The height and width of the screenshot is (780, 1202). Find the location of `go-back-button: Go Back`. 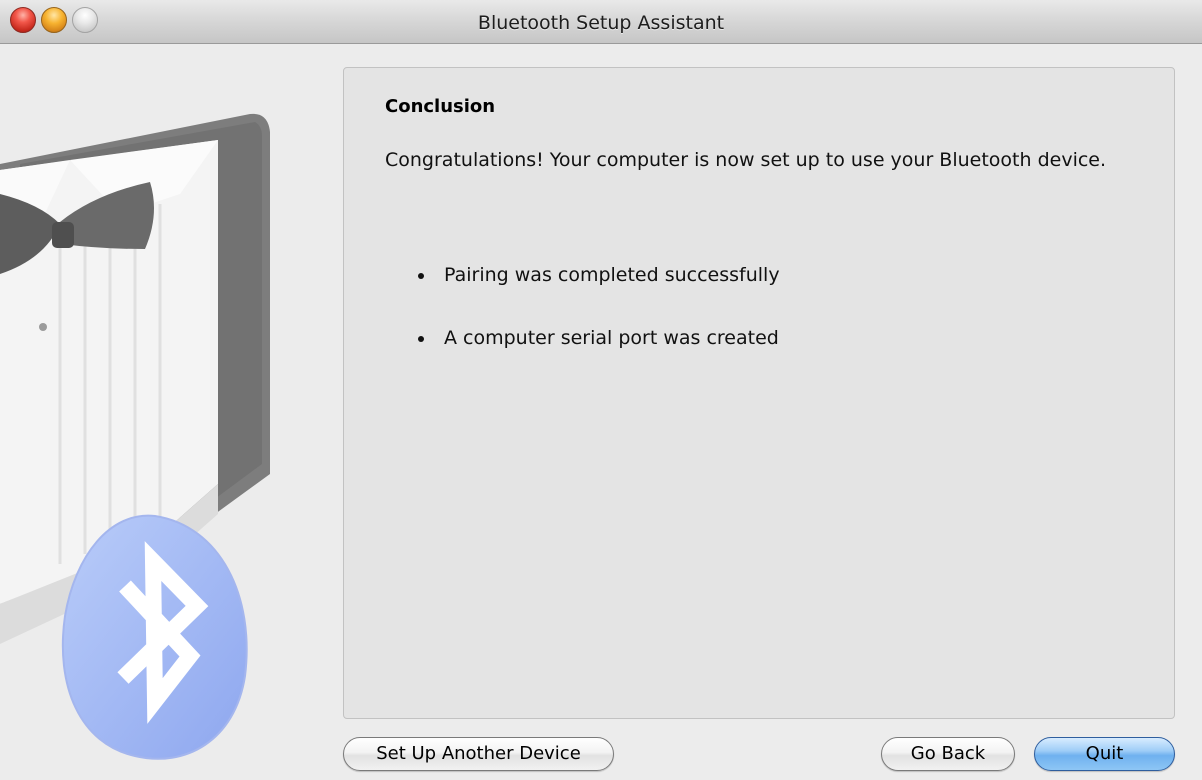

go-back-button: Go Back is located at coordinates (948, 754).